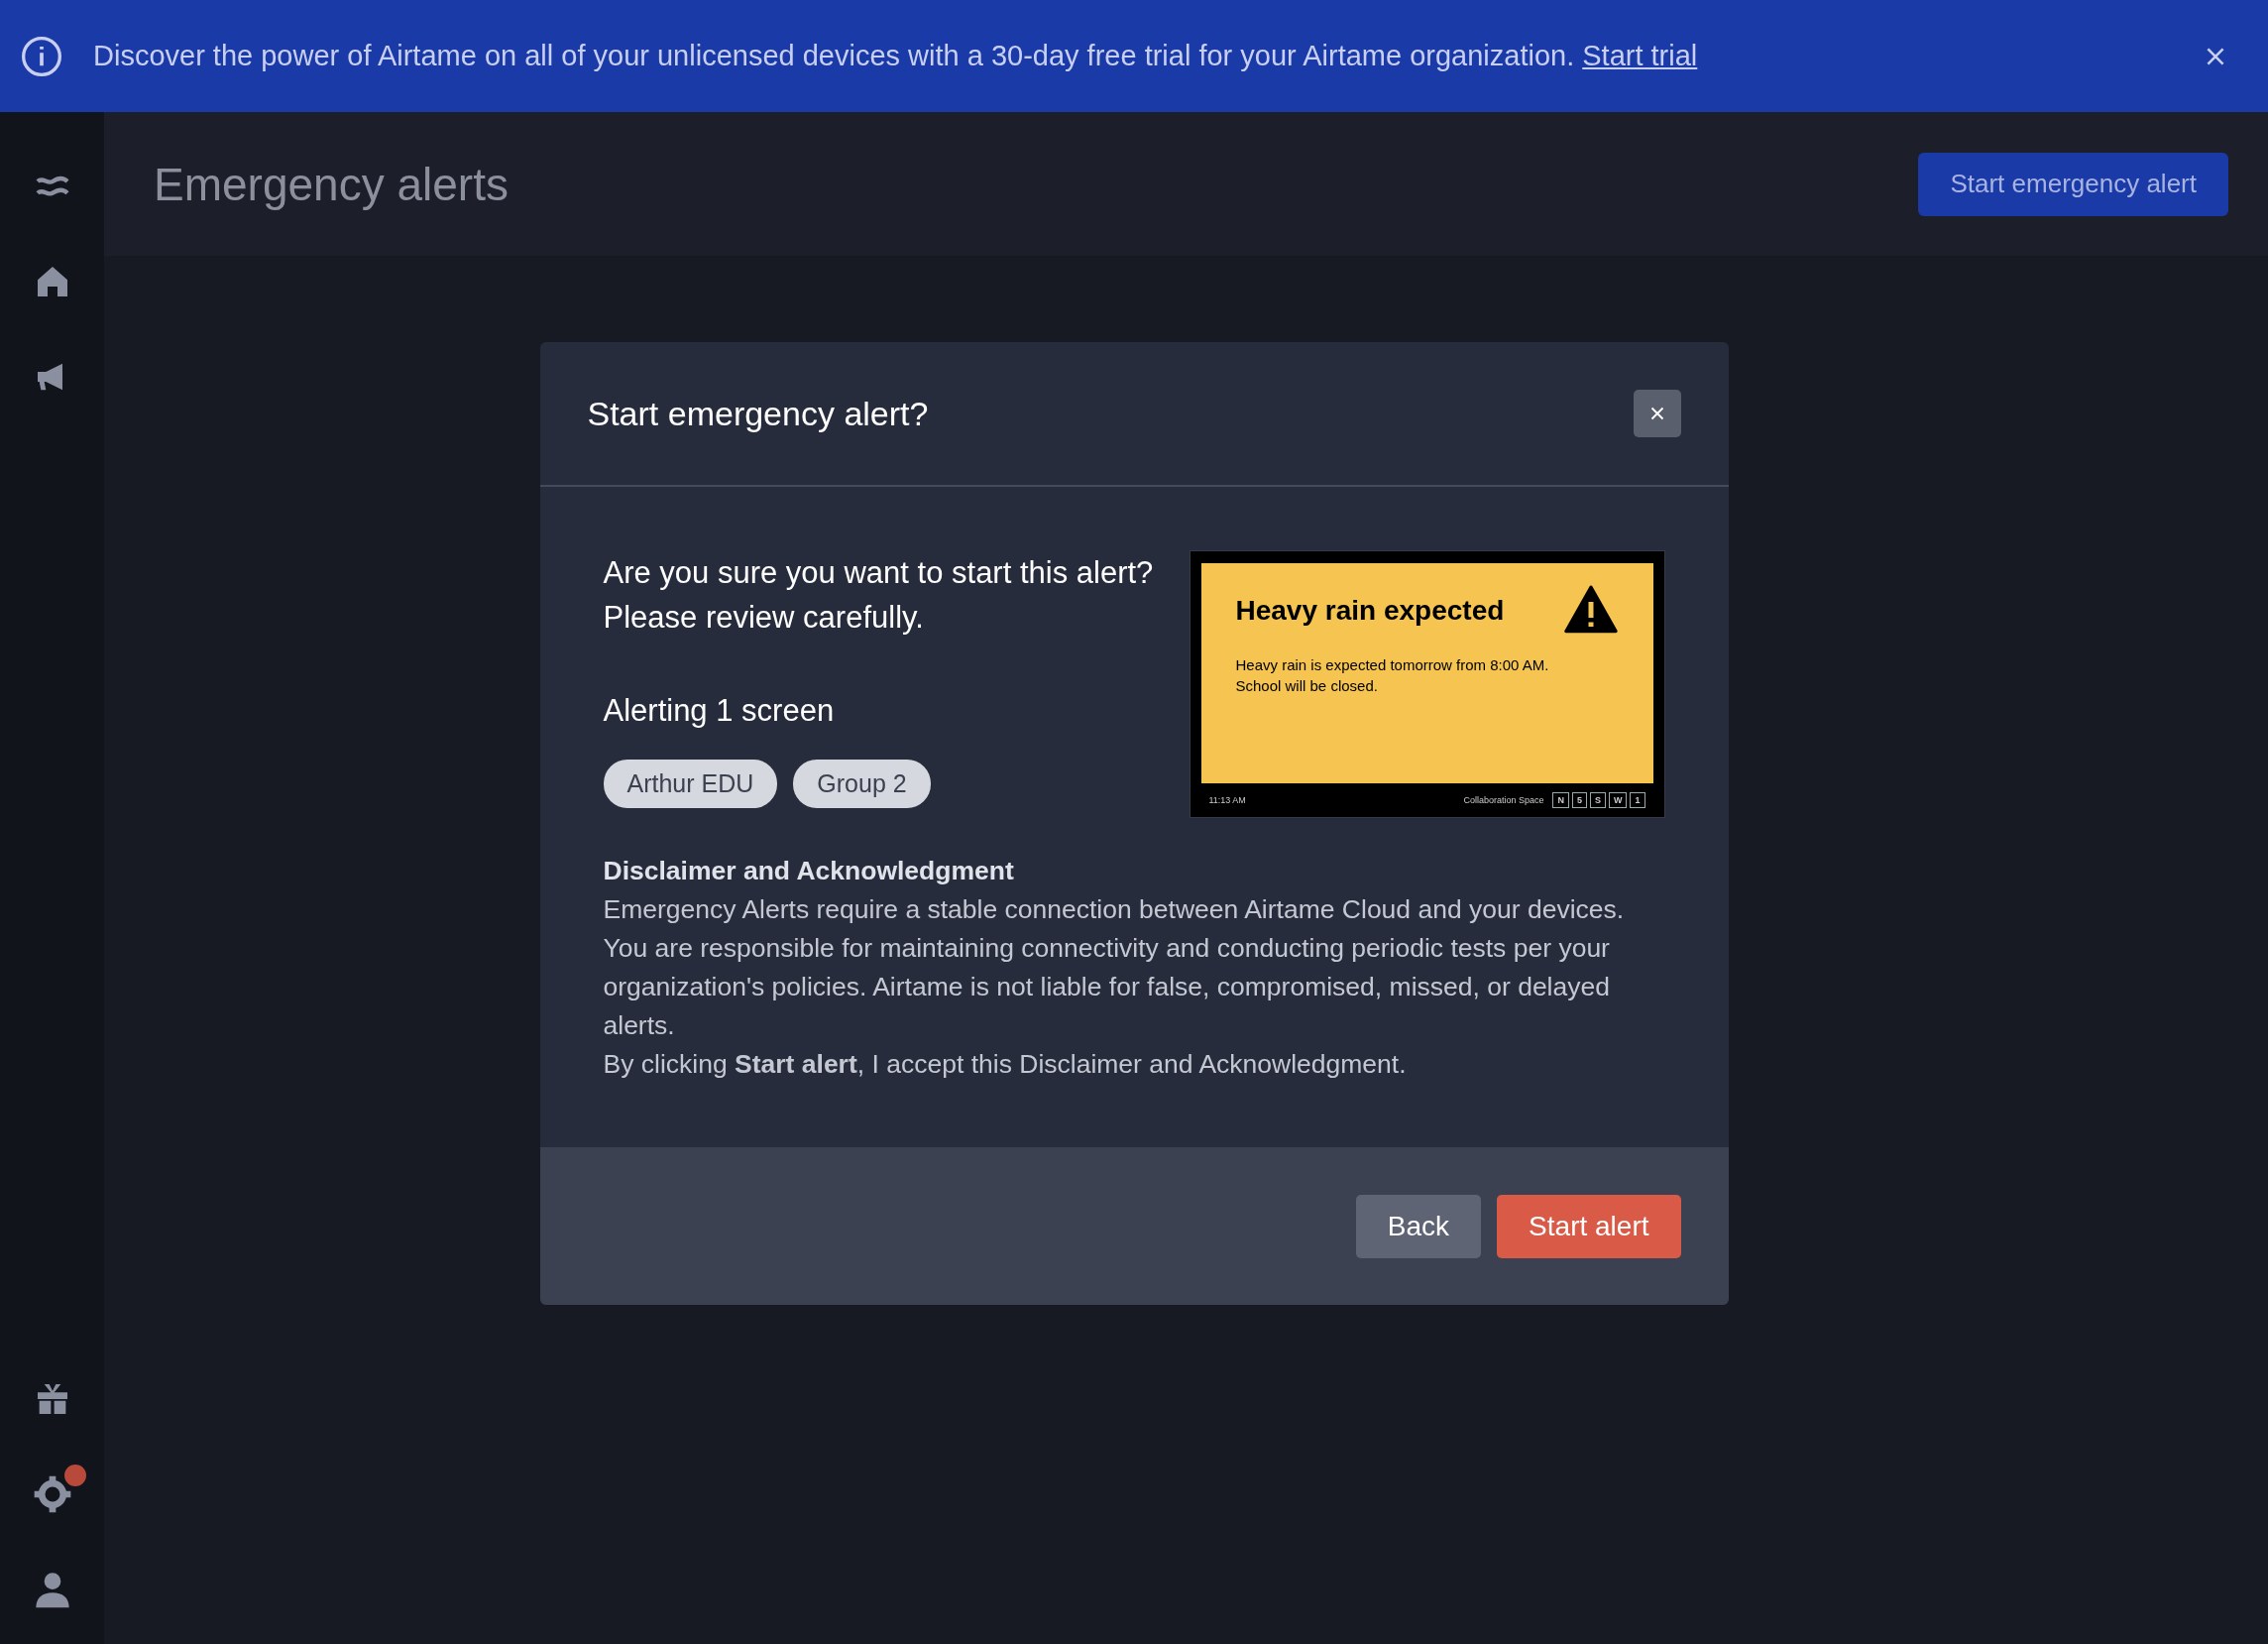 The height and width of the screenshot is (1644, 2268). Describe the element at coordinates (1005, 1064) in the screenshot. I see `acceptance-text: By clicking Start alert, I accept this Disclaimer and Acknowledgment.` at that location.